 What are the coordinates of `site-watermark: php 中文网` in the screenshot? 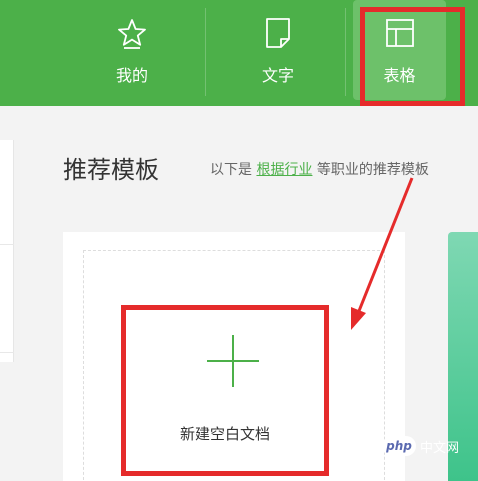 It's located at (420, 446).